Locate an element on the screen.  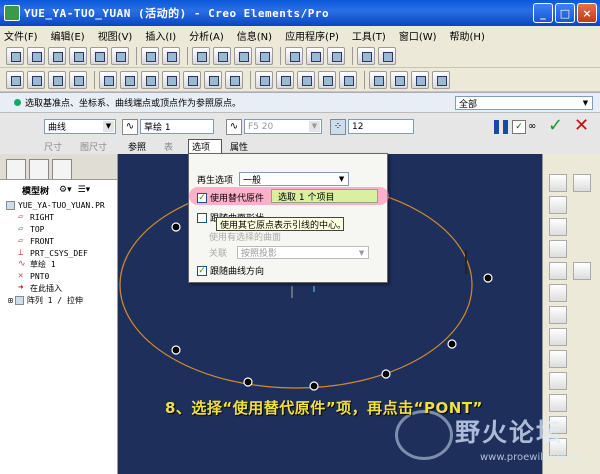
spin-center-icon is located at coordinates (348, 79).